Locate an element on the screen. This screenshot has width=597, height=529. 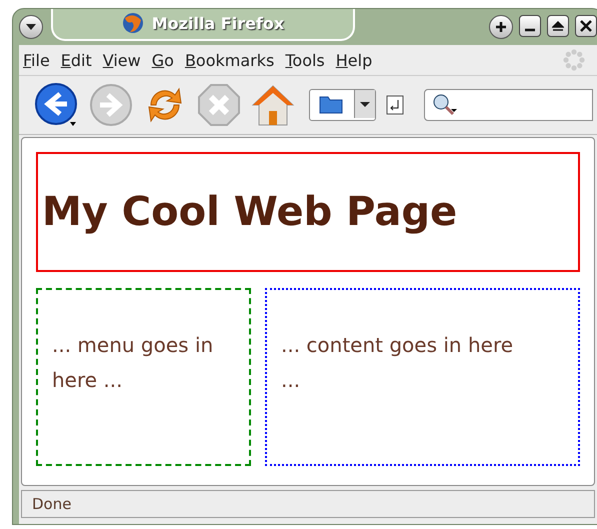
maximize-icon is located at coordinates (558, 26).